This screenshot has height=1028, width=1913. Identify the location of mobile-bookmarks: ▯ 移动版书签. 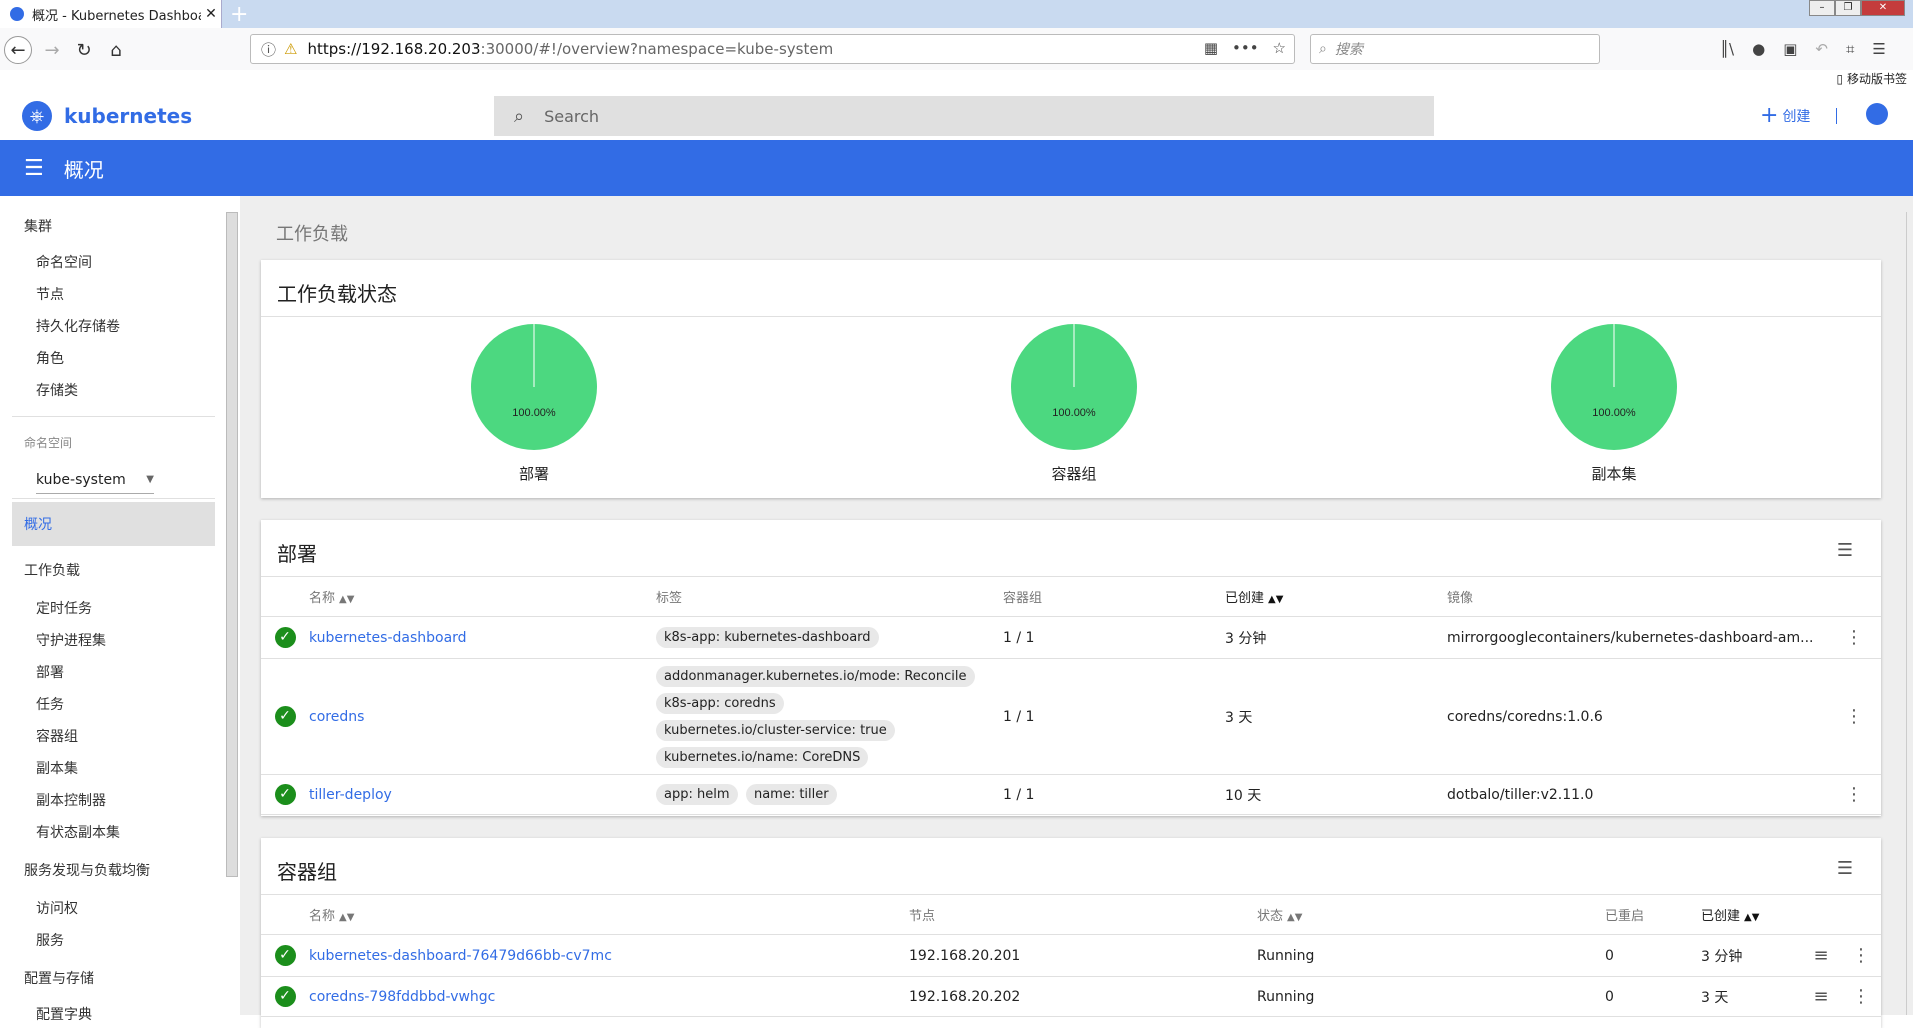
(1872, 78).